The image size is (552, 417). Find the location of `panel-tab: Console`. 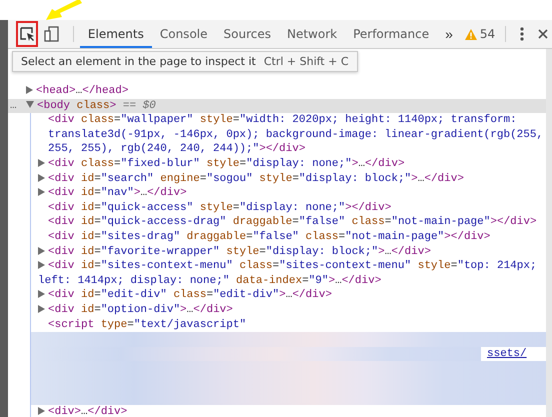

panel-tab: Console is located at coordinates (184, 34).